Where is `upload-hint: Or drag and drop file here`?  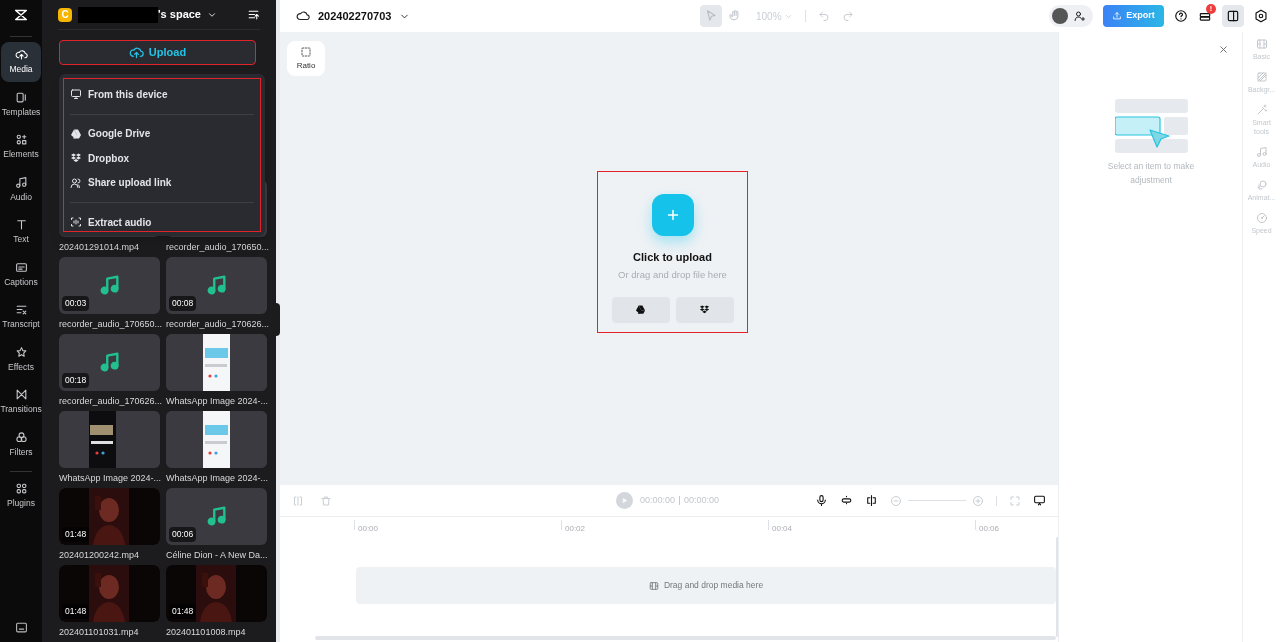
upload-hint: Or drag and drop file here is located at coordinates (672, 274).